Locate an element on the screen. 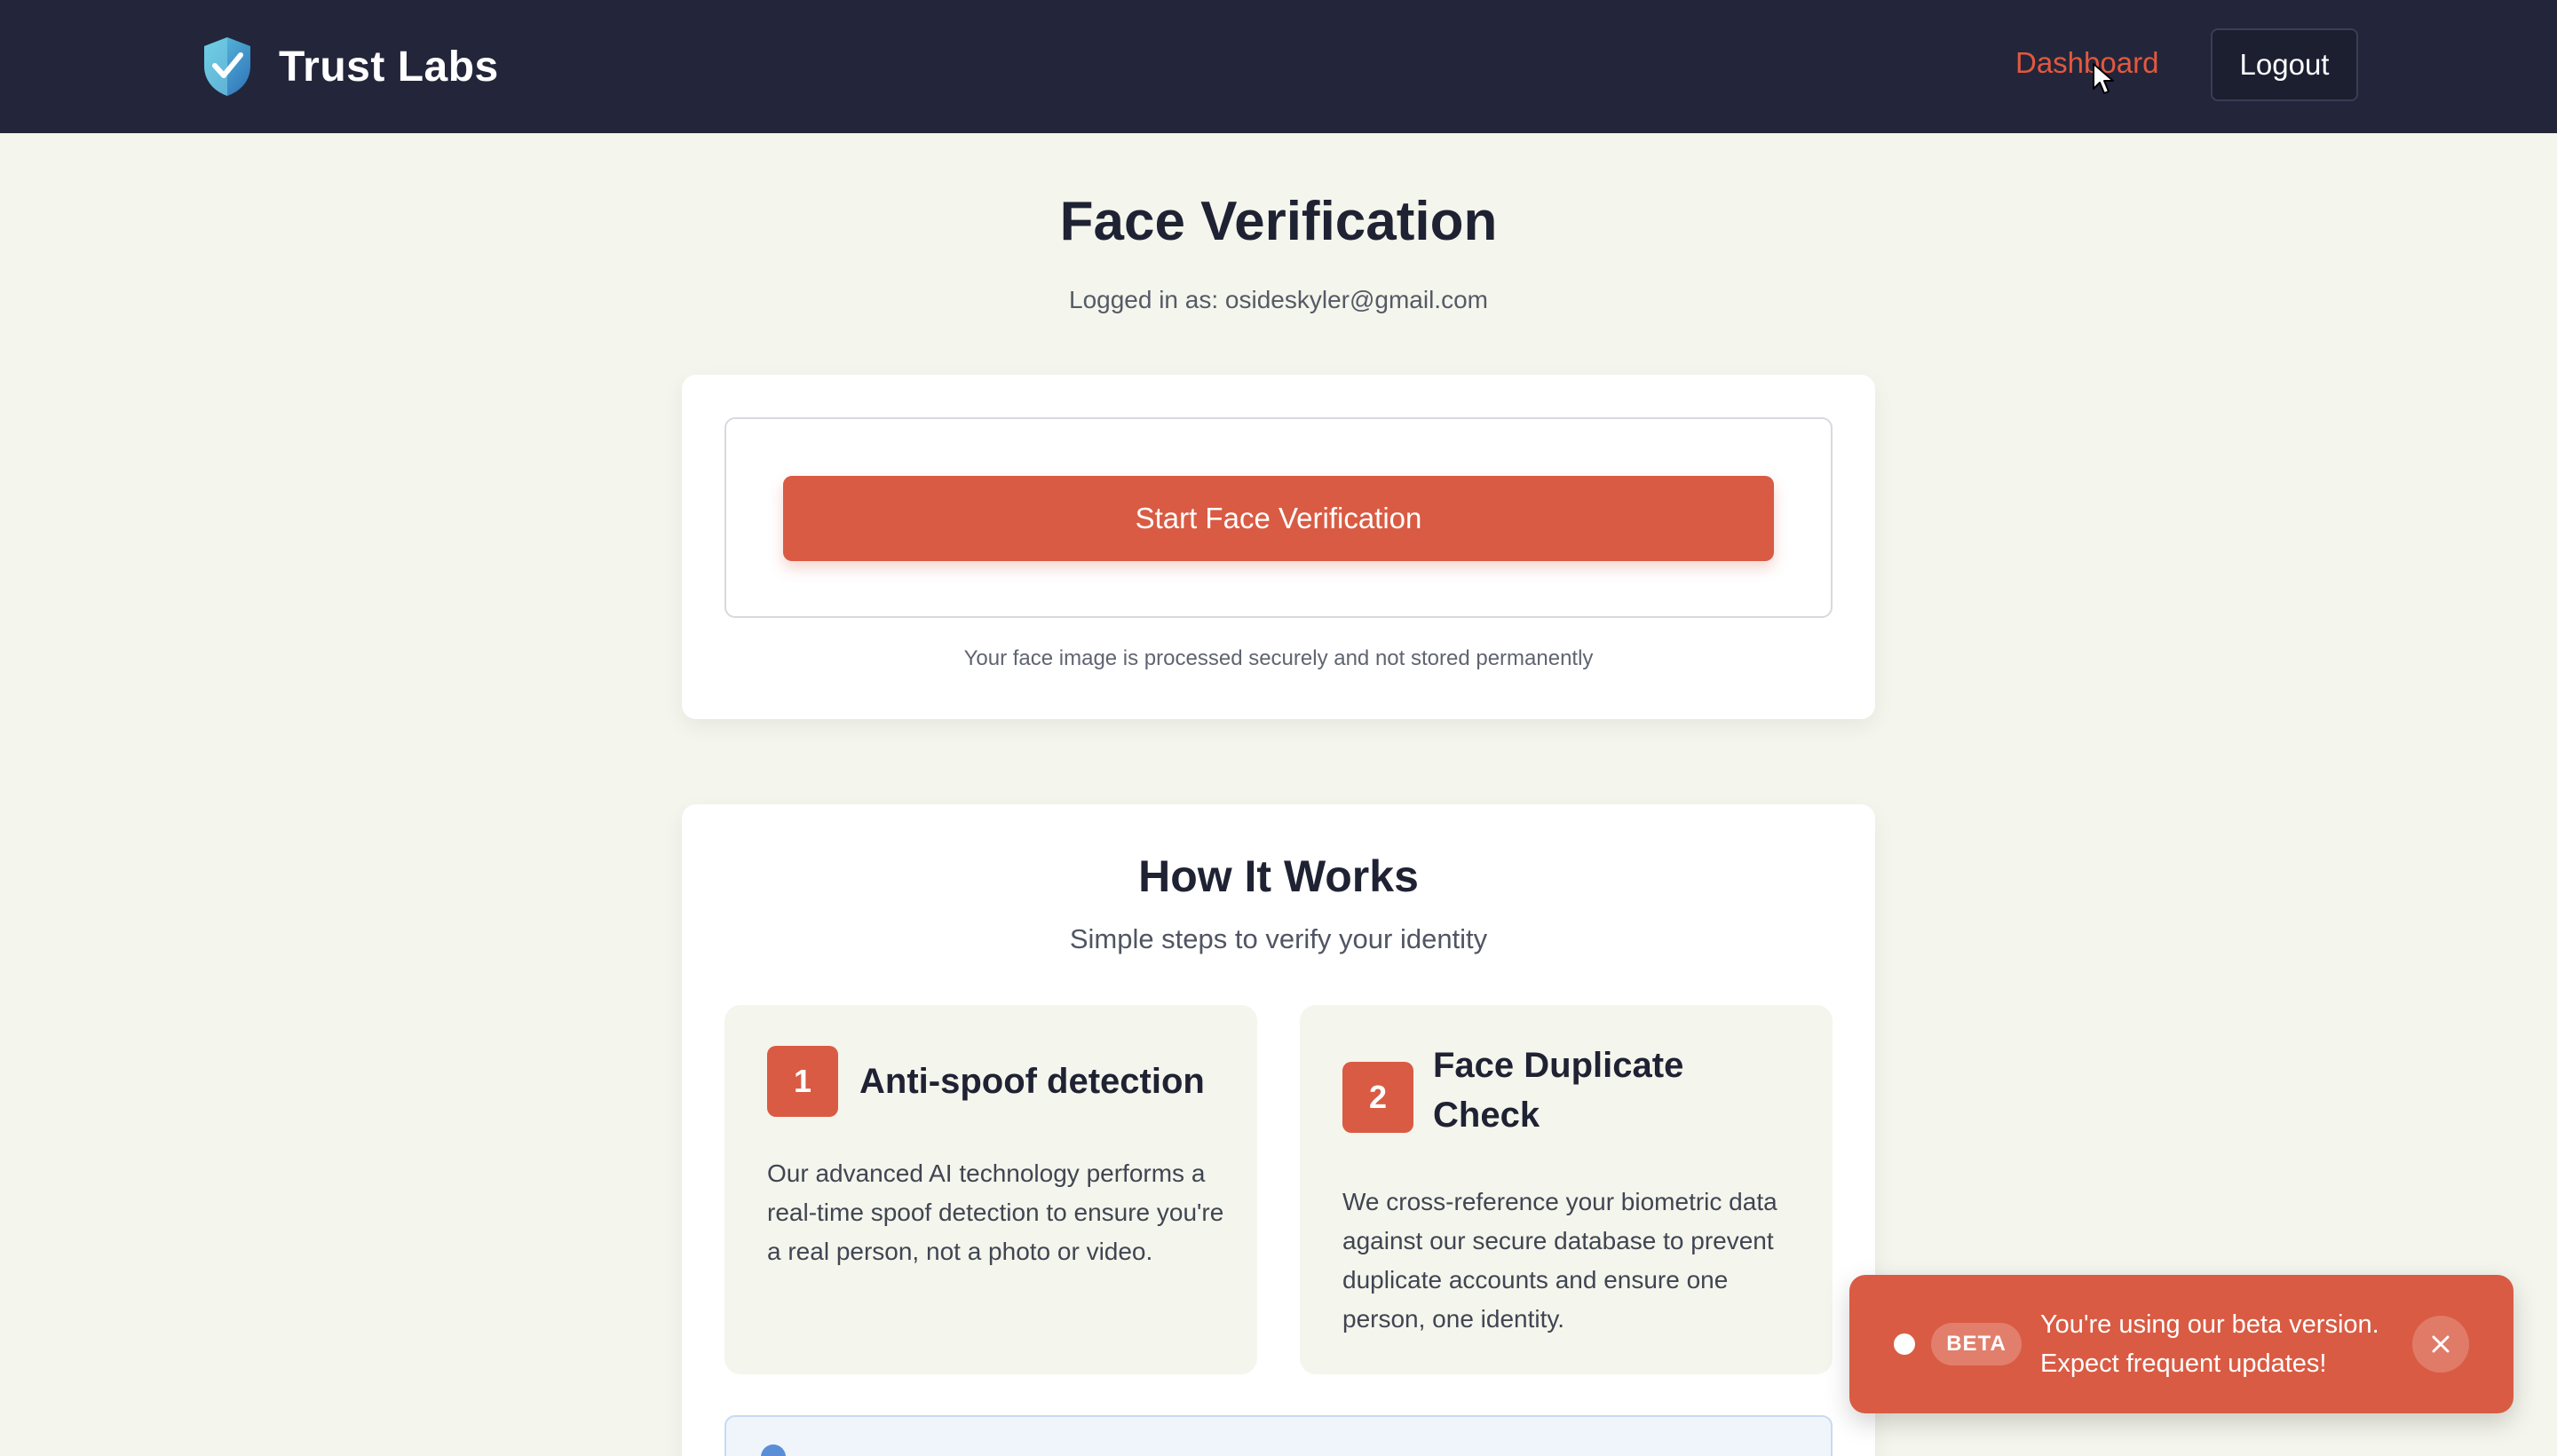 The height and width of the screenshot is (1456, 2557). beta-badge: BETA is located at coordinates (1976, 1344).